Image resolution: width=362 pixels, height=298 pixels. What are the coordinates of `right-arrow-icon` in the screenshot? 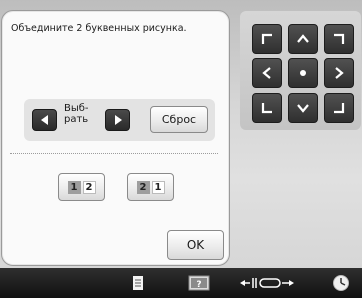 It's located at (339, 73).